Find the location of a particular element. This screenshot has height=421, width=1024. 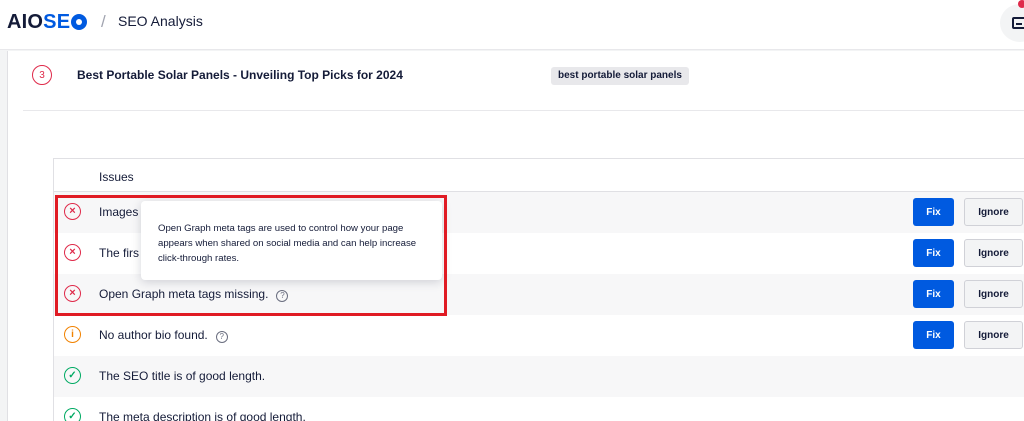

focus-keyphrase-badge: best portable solar panels is located at coordinates (620, 76).